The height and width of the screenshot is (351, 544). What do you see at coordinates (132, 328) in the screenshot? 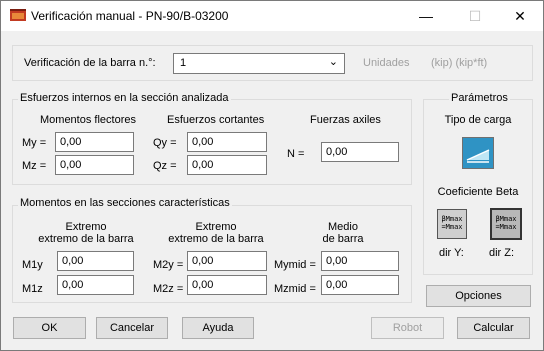
I see `cancel-button: Cancelar` at bounding box center [132, 328].